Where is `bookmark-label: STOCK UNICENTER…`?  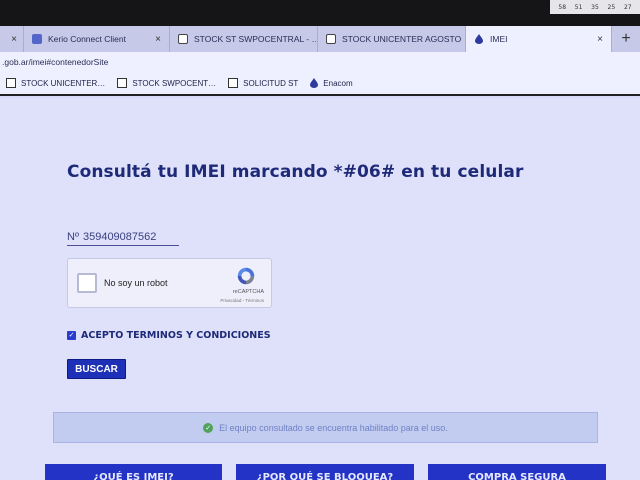
bookmark-label: STOCK UNICENTER… is located at coordinates (63, 83).